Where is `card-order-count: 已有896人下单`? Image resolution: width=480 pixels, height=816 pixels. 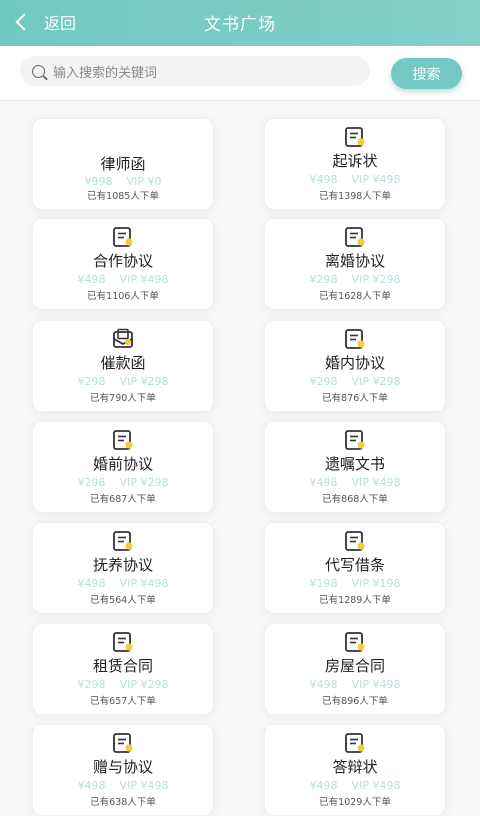
card-order-count: 已有896人下单 is located at coordinates (355, 701).